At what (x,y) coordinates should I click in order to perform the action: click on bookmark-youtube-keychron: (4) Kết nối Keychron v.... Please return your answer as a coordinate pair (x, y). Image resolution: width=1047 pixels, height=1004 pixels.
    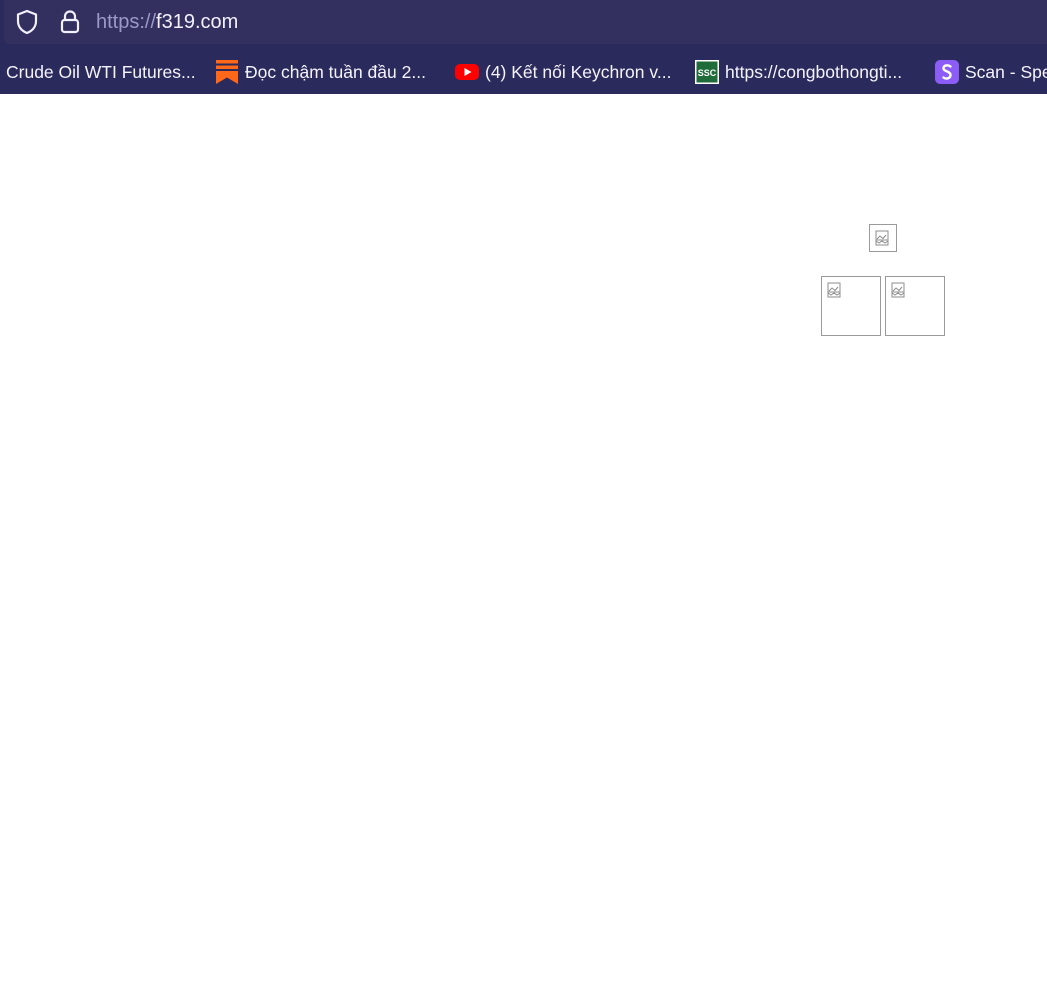
    Looking at the image, I should click on (563, 72).